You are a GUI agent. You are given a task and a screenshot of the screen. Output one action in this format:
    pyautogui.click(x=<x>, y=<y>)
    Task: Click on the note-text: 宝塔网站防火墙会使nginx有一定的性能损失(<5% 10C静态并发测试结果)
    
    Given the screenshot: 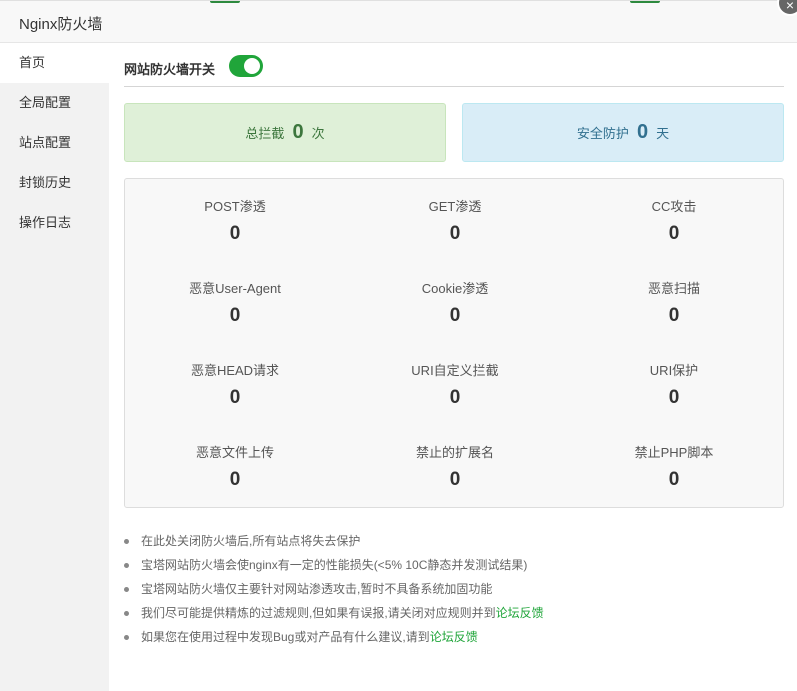 What is the action you would take?
    pyautogui.click(x=334, y=565)
    